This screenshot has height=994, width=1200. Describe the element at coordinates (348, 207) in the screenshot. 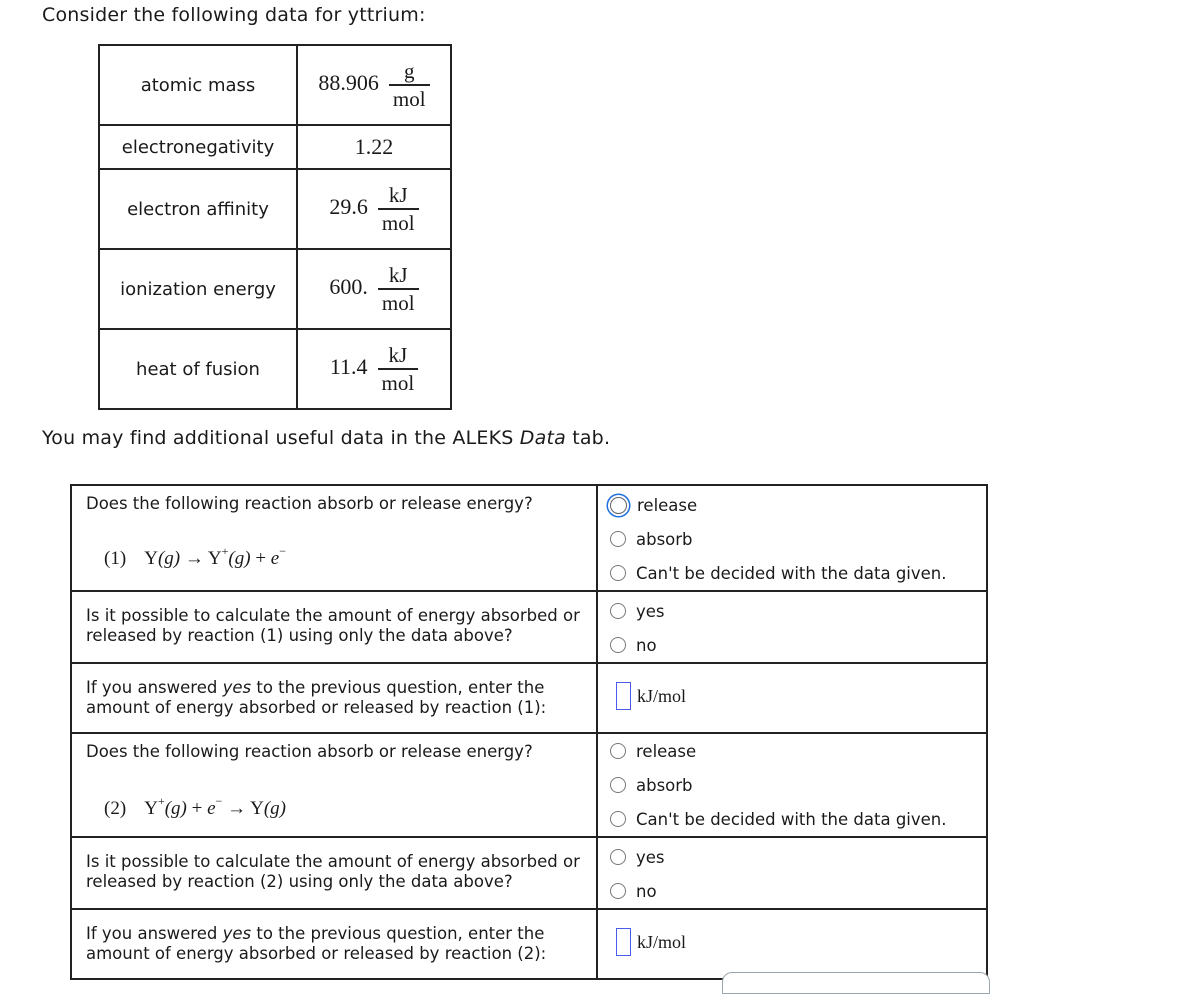

I see `value-number: 29.6` at that location.